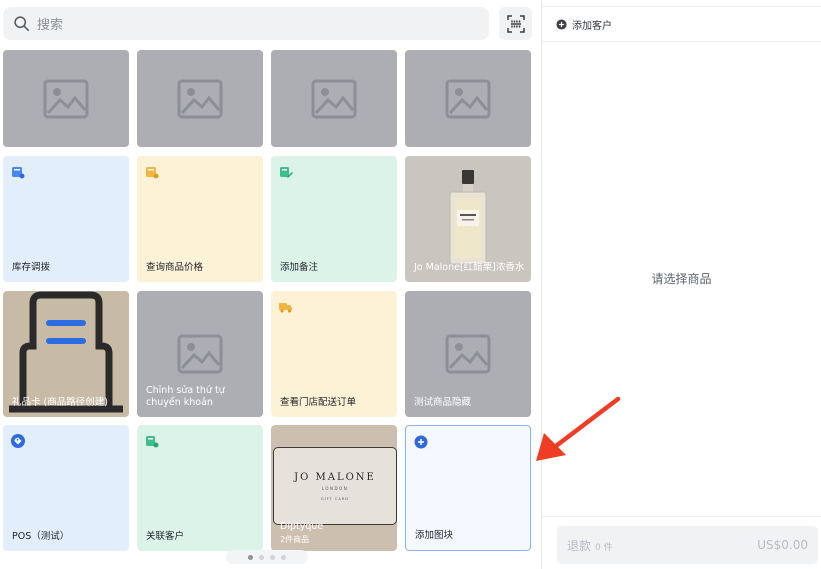  Describe the element at coordinates (299, 267) in the screenshot. I see `tile-label: 添加备注` at that location.